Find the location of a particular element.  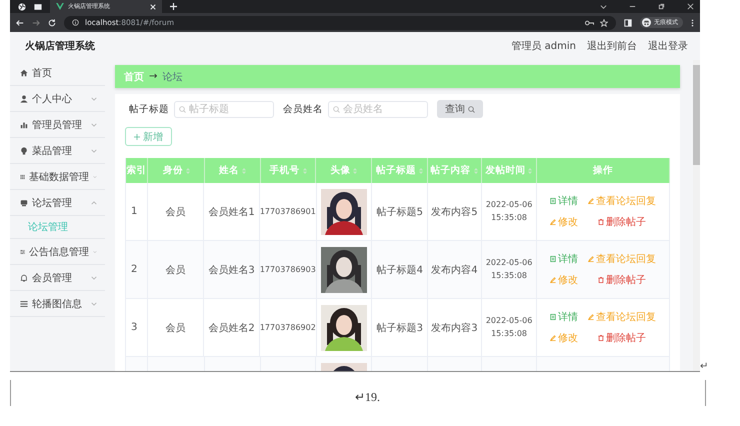

search-button: 查询 is located at coordinates (460, 109).